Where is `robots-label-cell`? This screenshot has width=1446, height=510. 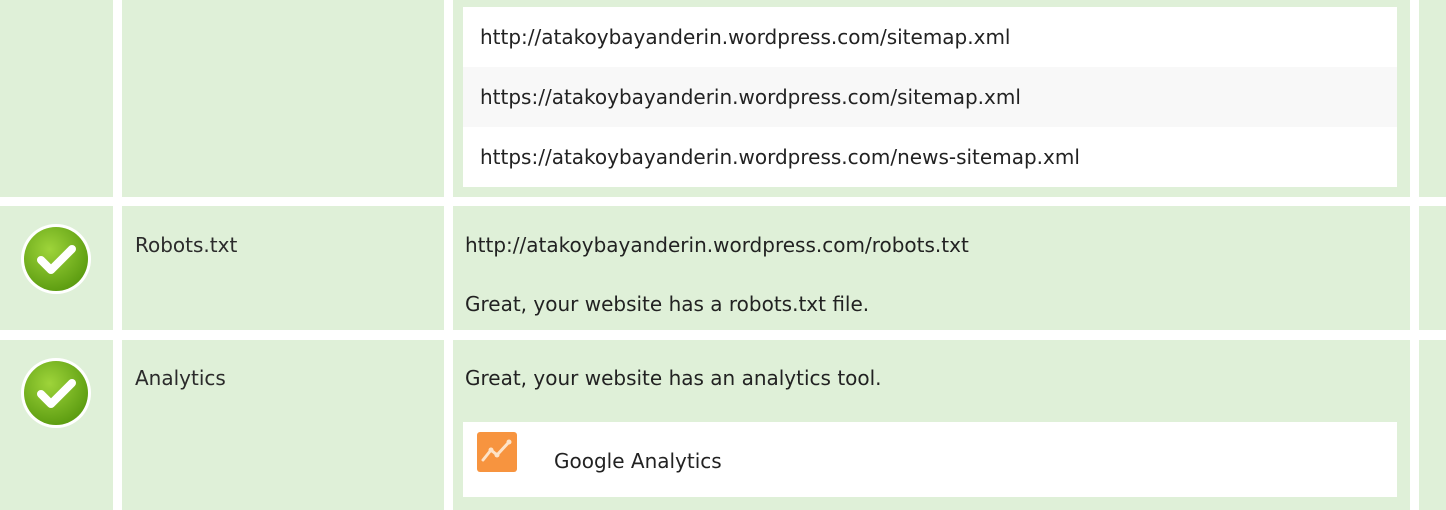 robots-label-cell is located at coordinates (283, 268).